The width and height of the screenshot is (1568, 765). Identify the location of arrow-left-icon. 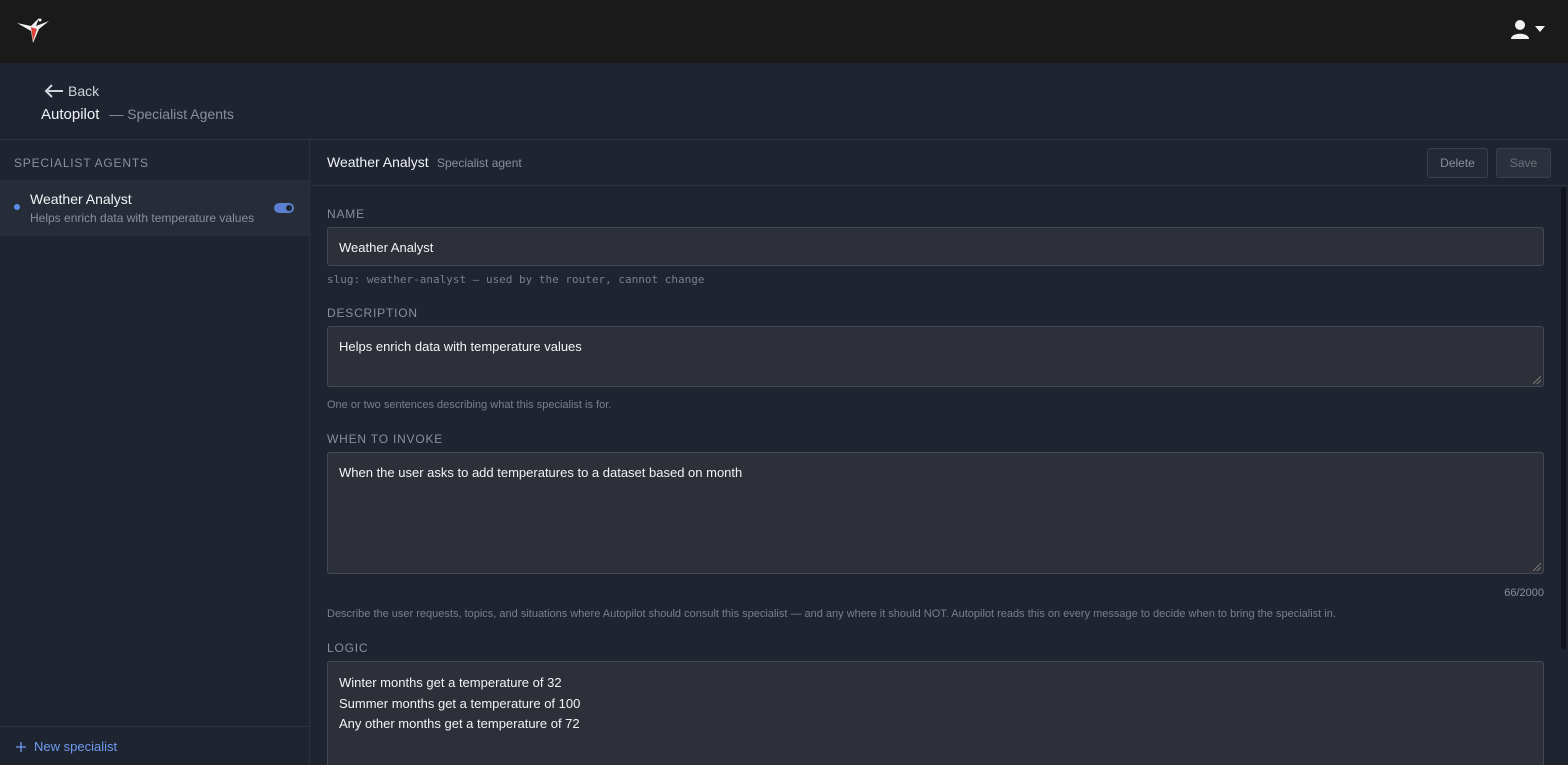
(53, 91).